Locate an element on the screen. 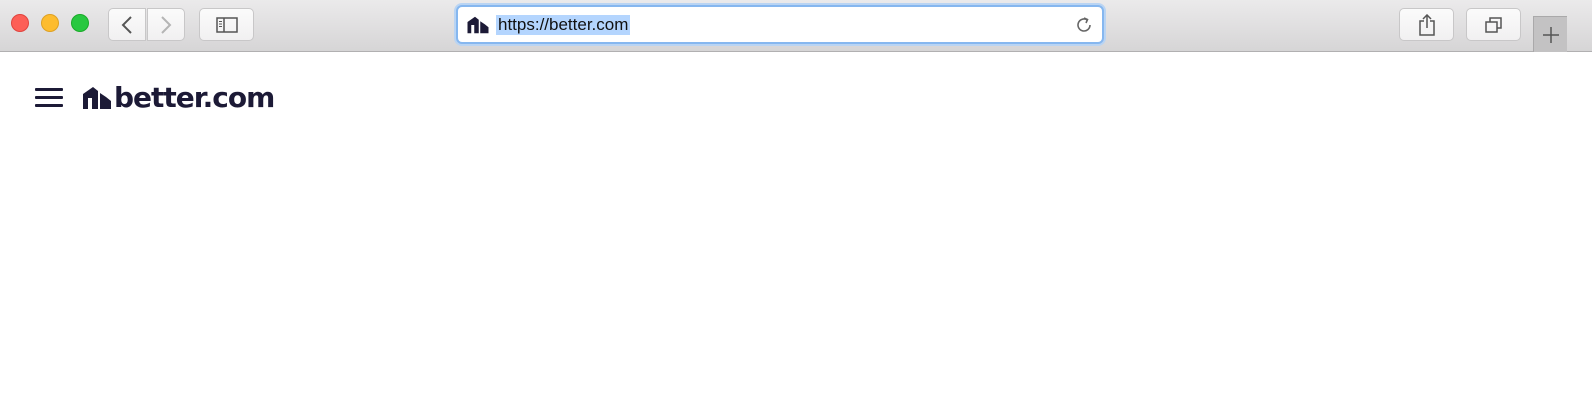 The image size is (1592, 404). tabs-icon is located at coordinates (1493, 24).